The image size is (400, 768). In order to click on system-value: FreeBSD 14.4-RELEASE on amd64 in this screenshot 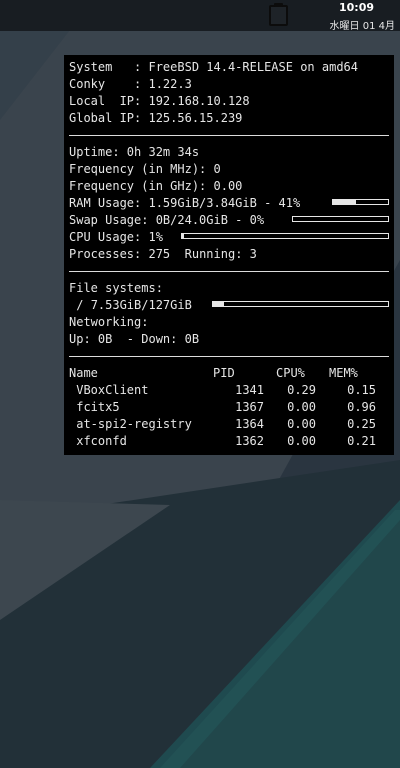, I will do `click(253, 67)`.